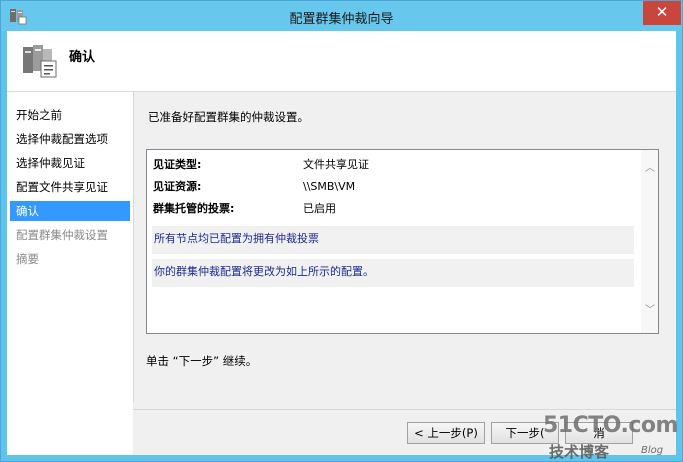  What do you see at coordinates (202, 361) in the screenshot?
I see `continue-instruction: 单击 “下一步” 继续。` at bounding box center [202, 361].